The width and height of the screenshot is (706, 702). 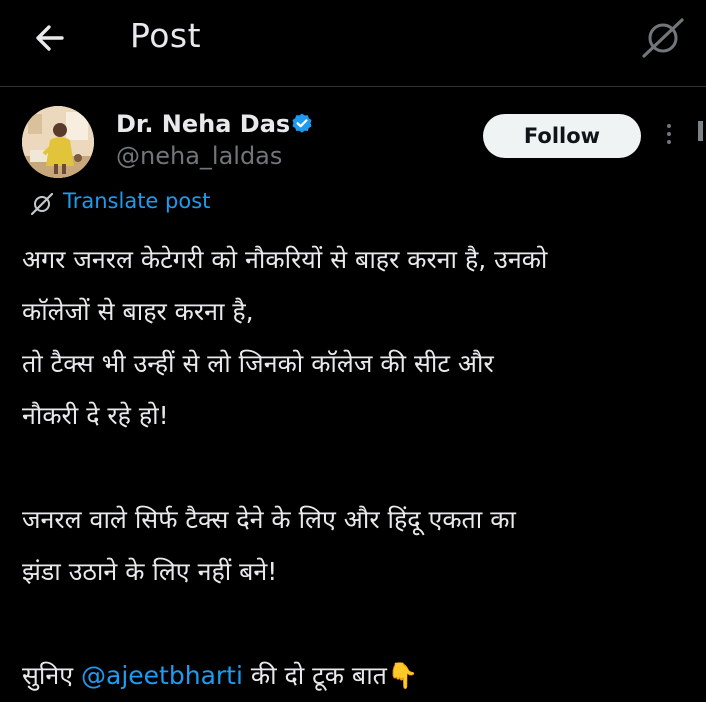 I want to click on verified-badge-icon, so click(x=302, y=124).